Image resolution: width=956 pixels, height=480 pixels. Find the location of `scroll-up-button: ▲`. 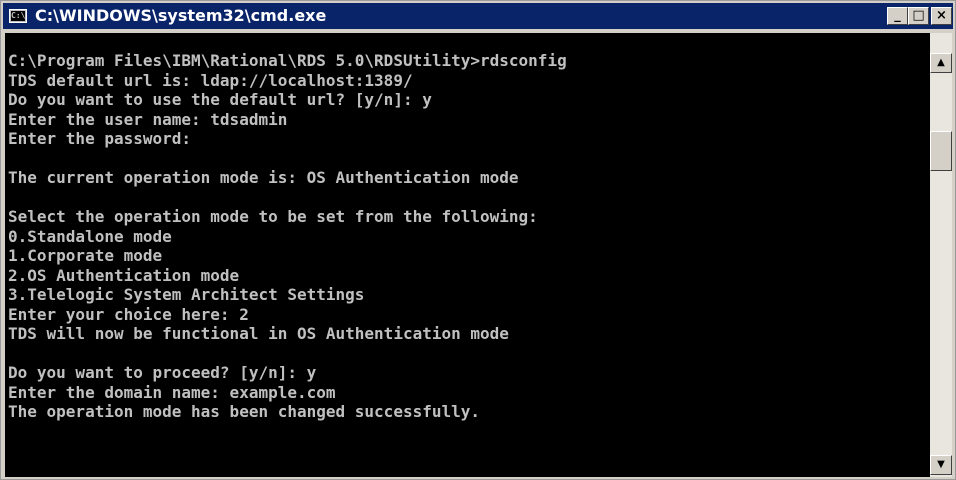

scroll-up-button: ▲ is located at coordinates (941, 63).